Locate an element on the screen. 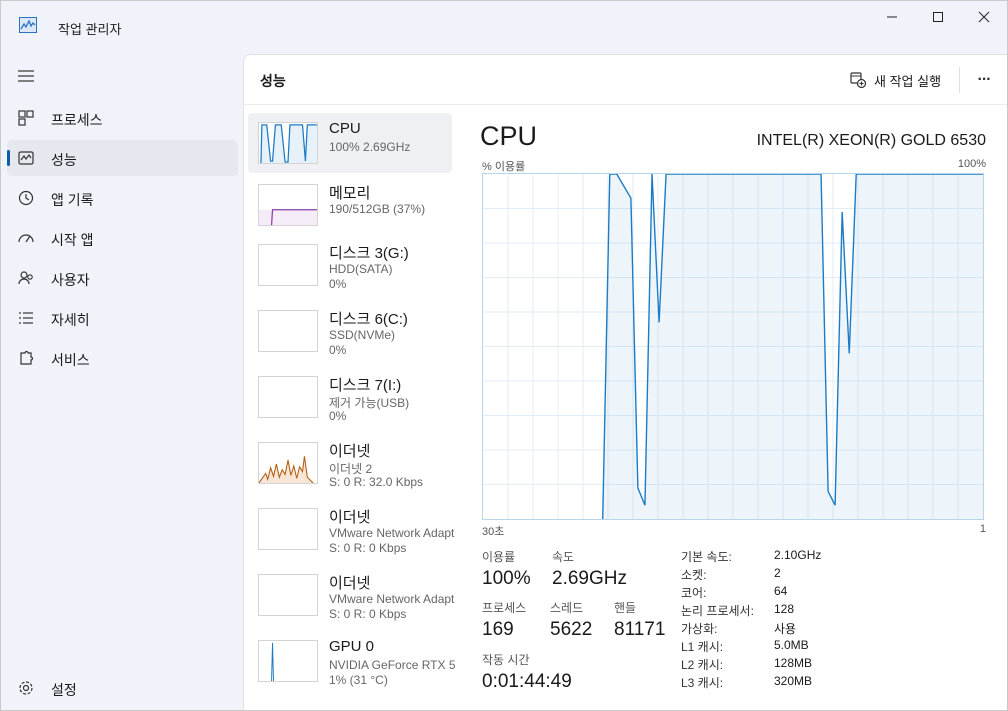 The image size is (1008, 711). device-ethernet-3: 이더넷 VMware Network Adapt S: 0 R: 0 Kbps is located at coordinates (351, 595).